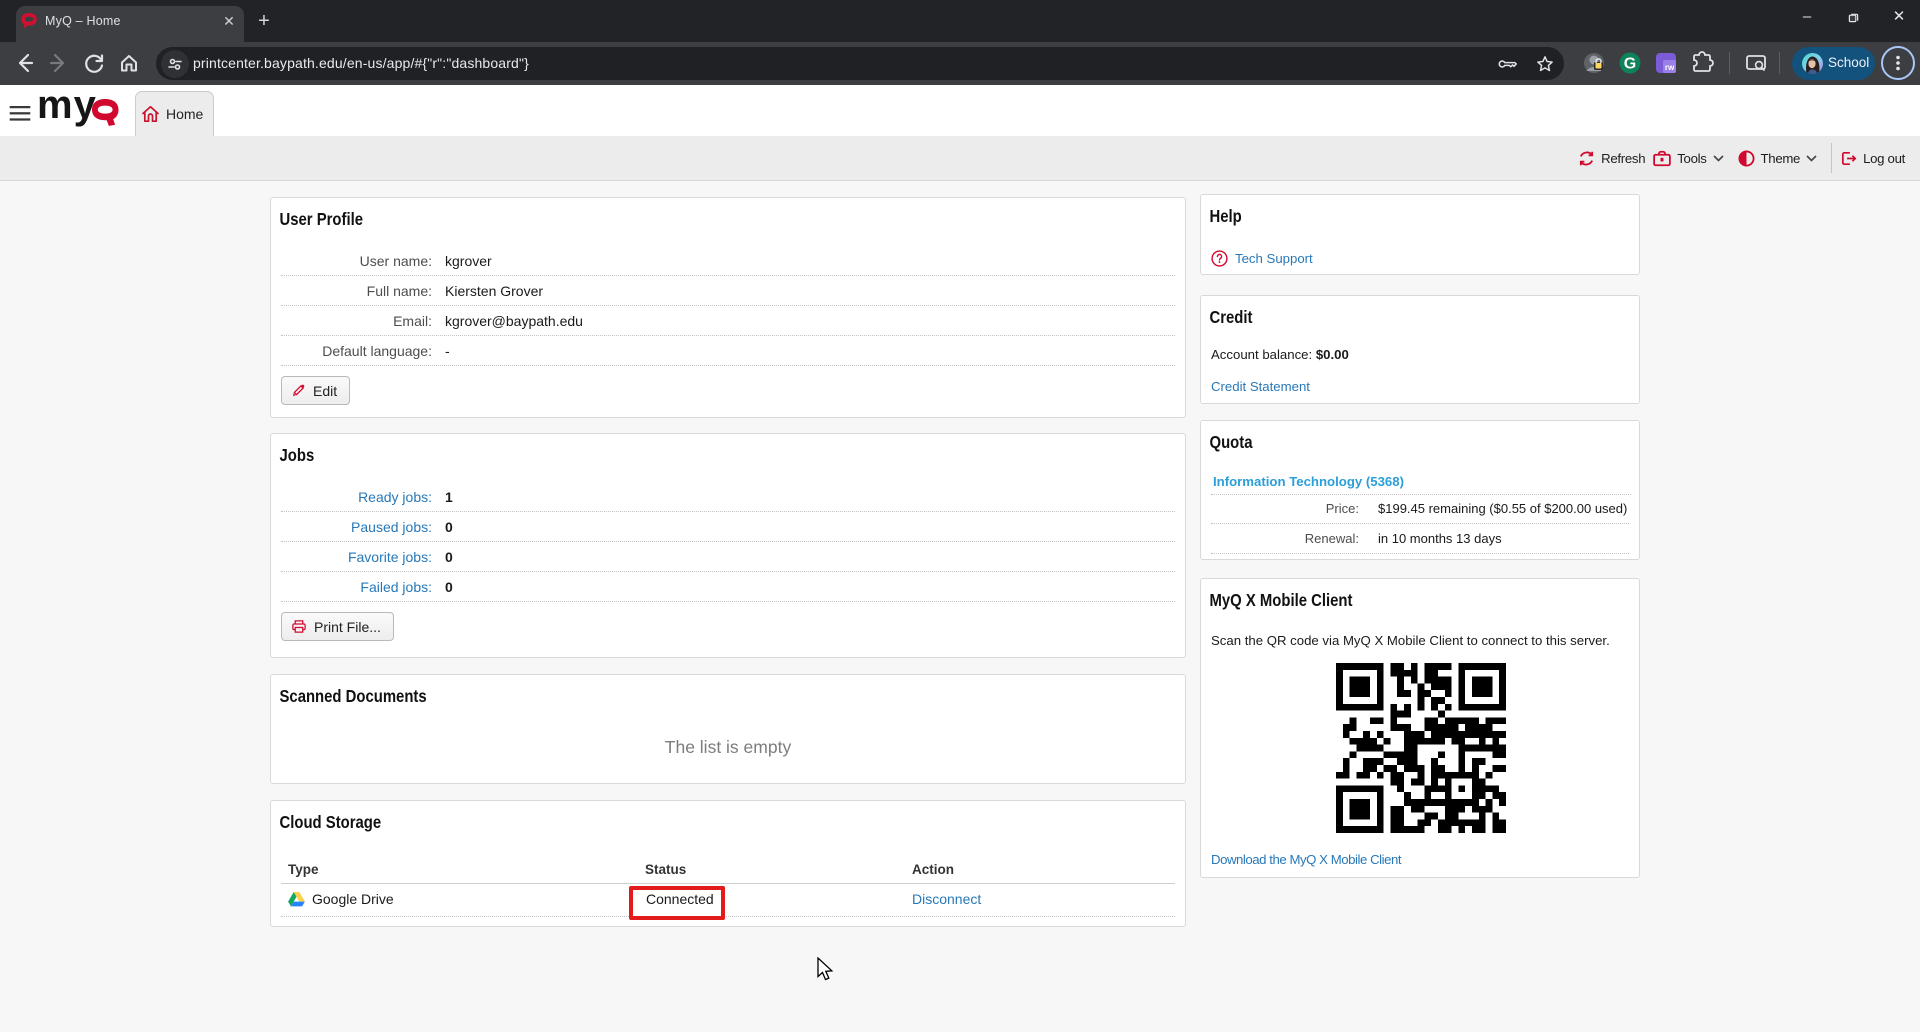 This screenshot has width=1920, height=1032. Describe the element at coordinates (1630, 64) in the screenshot. I see `svg-text: G` at that location.